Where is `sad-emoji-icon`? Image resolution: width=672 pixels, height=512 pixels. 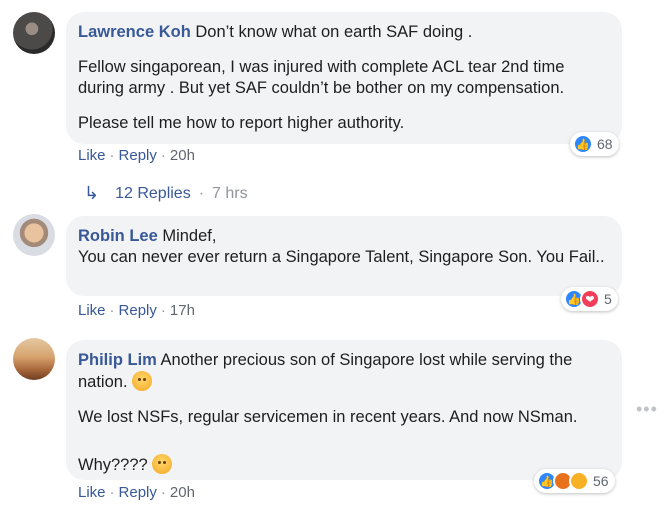
sad-emoji-icon is located at coordinates (142, 381).